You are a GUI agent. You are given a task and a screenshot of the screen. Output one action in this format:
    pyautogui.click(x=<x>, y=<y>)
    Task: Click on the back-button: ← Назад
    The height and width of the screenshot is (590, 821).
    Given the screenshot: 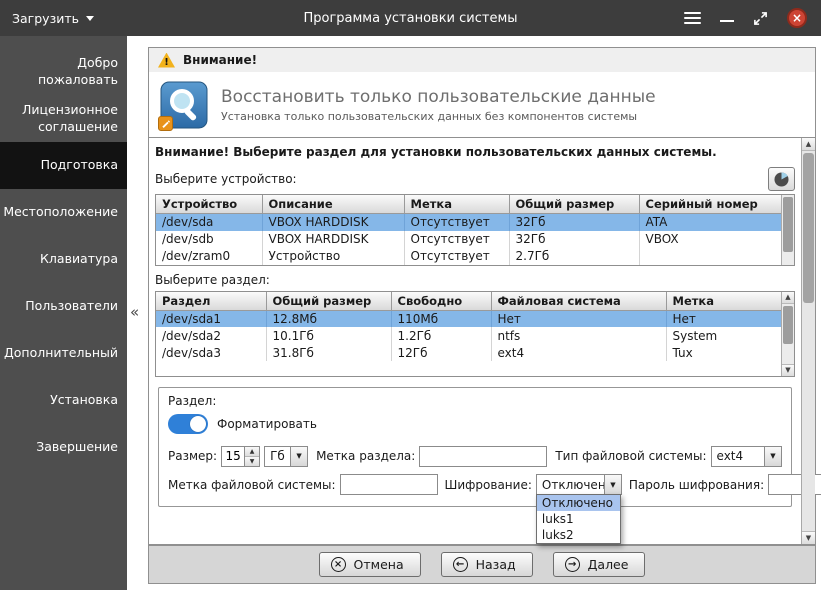 What is the action you would take?
    pyautogui.click(x=486, y=564)
    